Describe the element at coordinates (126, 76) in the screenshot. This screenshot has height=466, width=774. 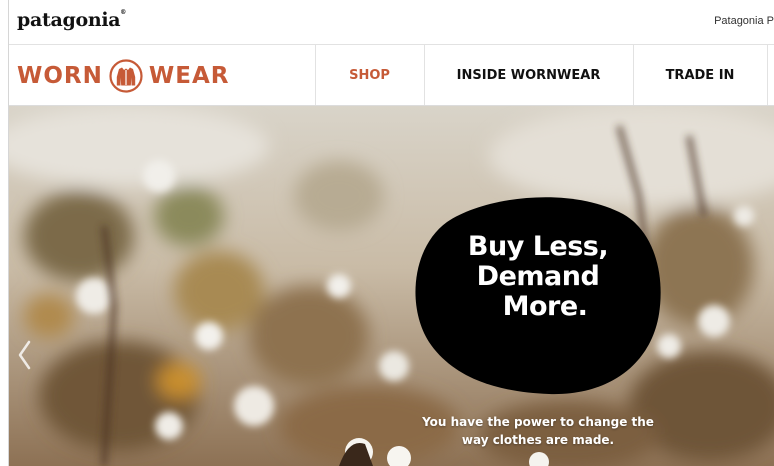
I see `jacket-icon` at that location.